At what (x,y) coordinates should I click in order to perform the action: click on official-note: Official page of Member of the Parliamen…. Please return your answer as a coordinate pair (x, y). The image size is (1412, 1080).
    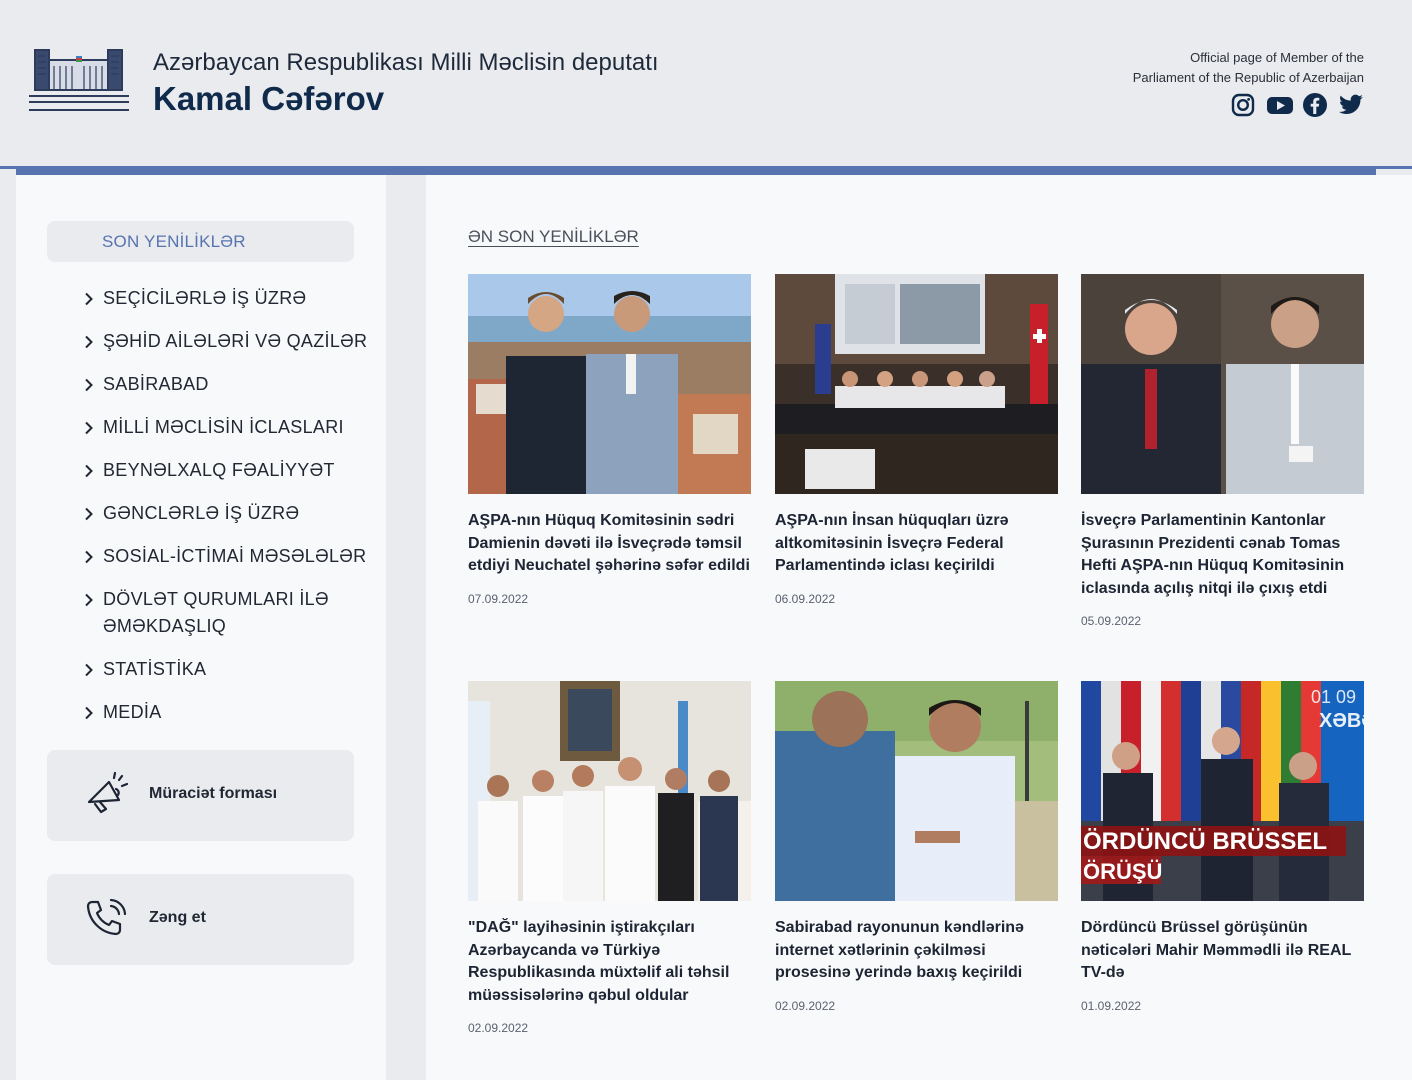
    Looking at the image, I should click on (1184, 68).